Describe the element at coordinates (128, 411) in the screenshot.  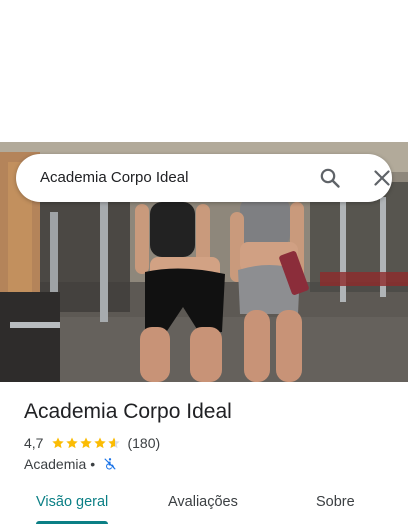
I see `place-title: Academia Corpo Ideal` at that location.